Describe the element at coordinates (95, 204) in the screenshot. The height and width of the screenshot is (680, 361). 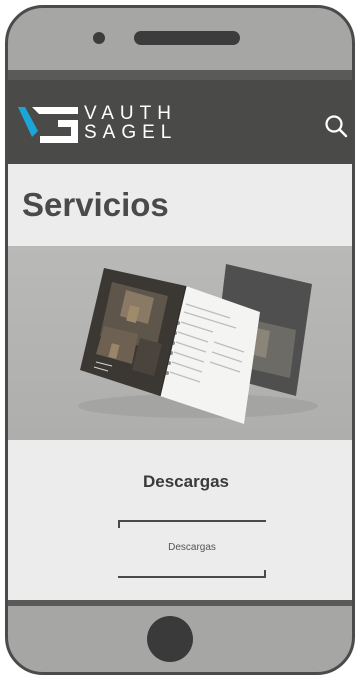
I see `page-title: Servicios` at that location.